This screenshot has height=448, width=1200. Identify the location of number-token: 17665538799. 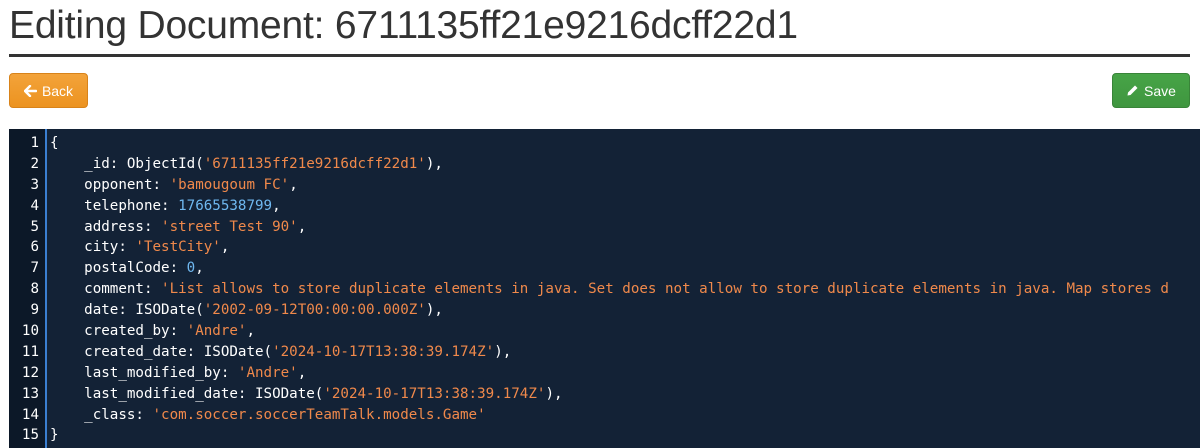
(225, 205).